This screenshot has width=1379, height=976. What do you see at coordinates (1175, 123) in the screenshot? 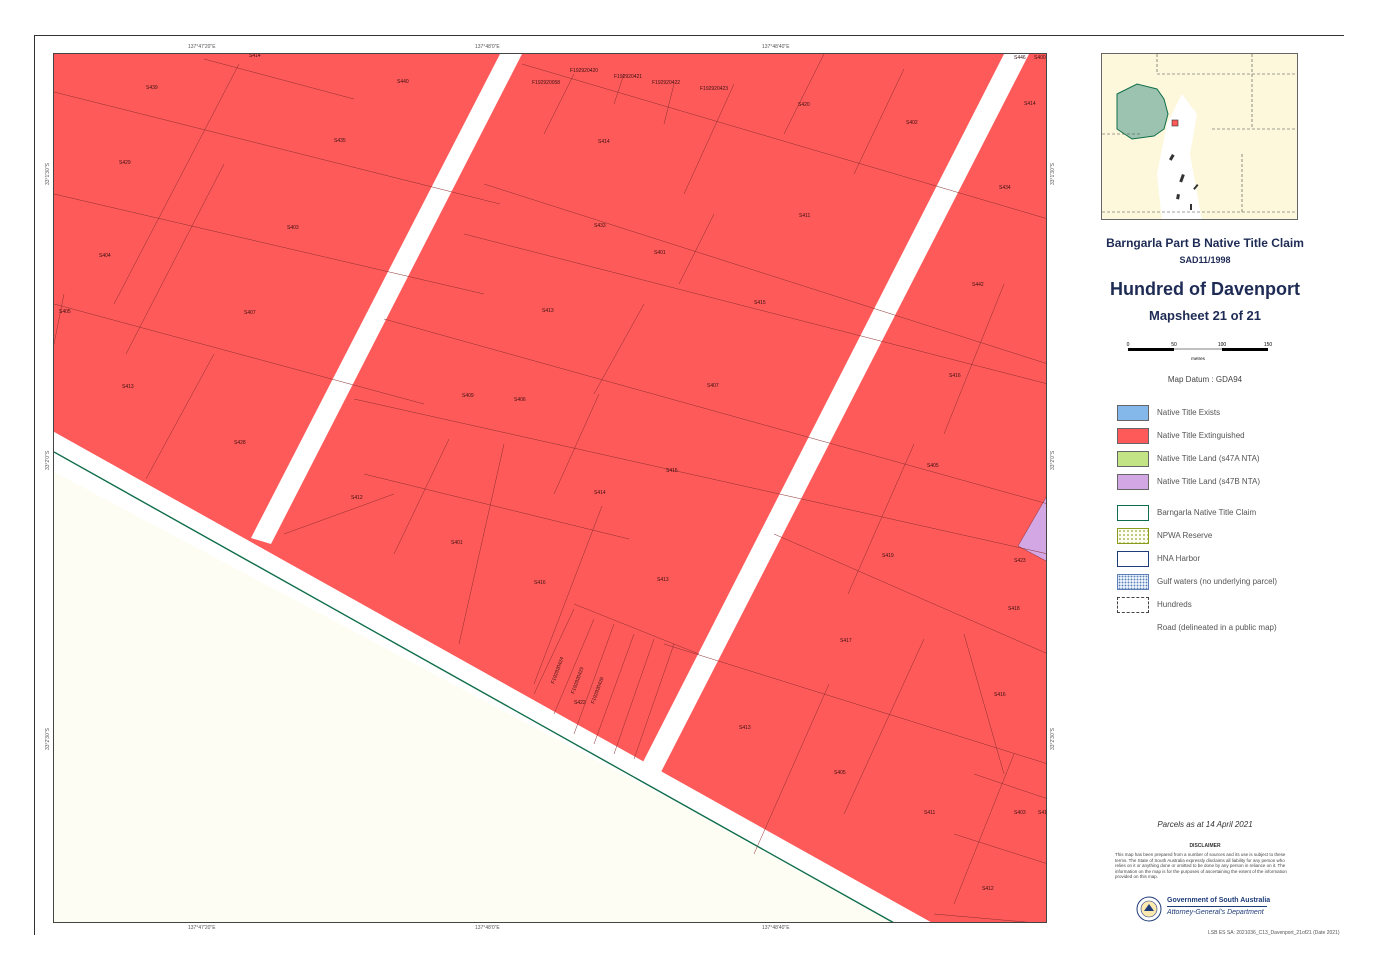
I see `locator-mapsheet-marker` at bounding box center [1175, 123].